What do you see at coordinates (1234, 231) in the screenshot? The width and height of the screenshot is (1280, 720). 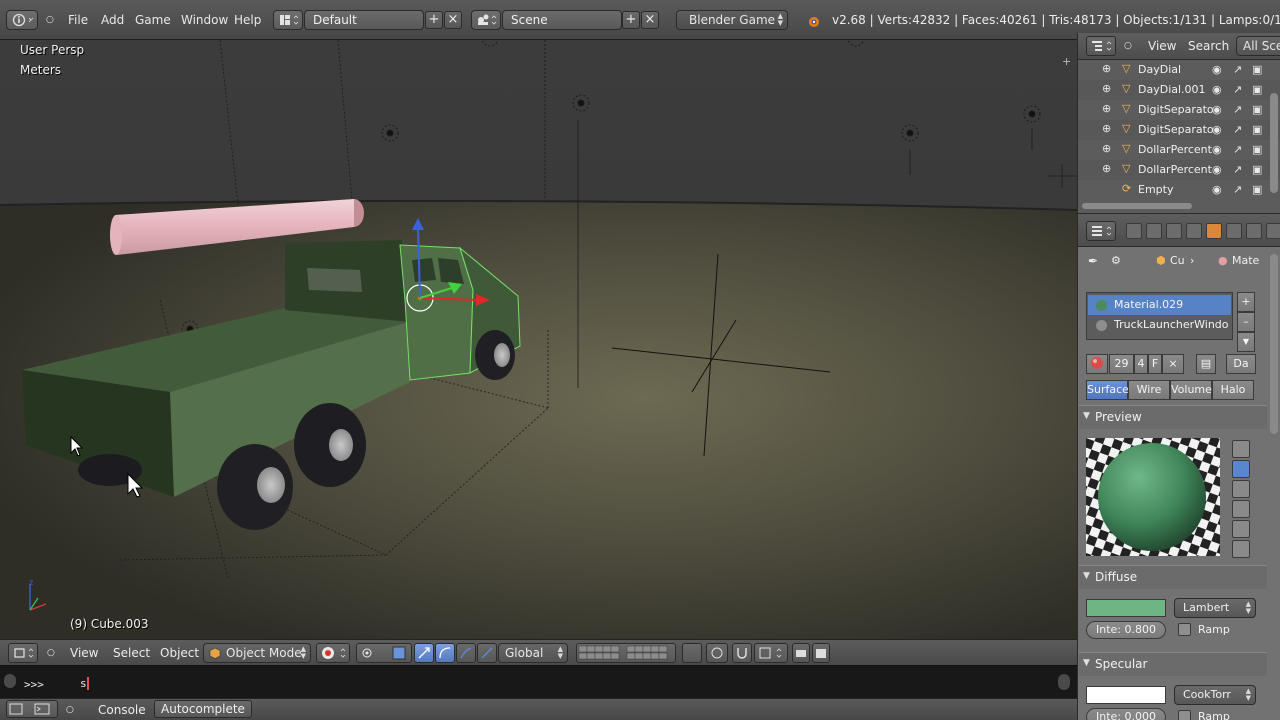 I see `constraints-tab-icon` at bounding box center [1234, 231].